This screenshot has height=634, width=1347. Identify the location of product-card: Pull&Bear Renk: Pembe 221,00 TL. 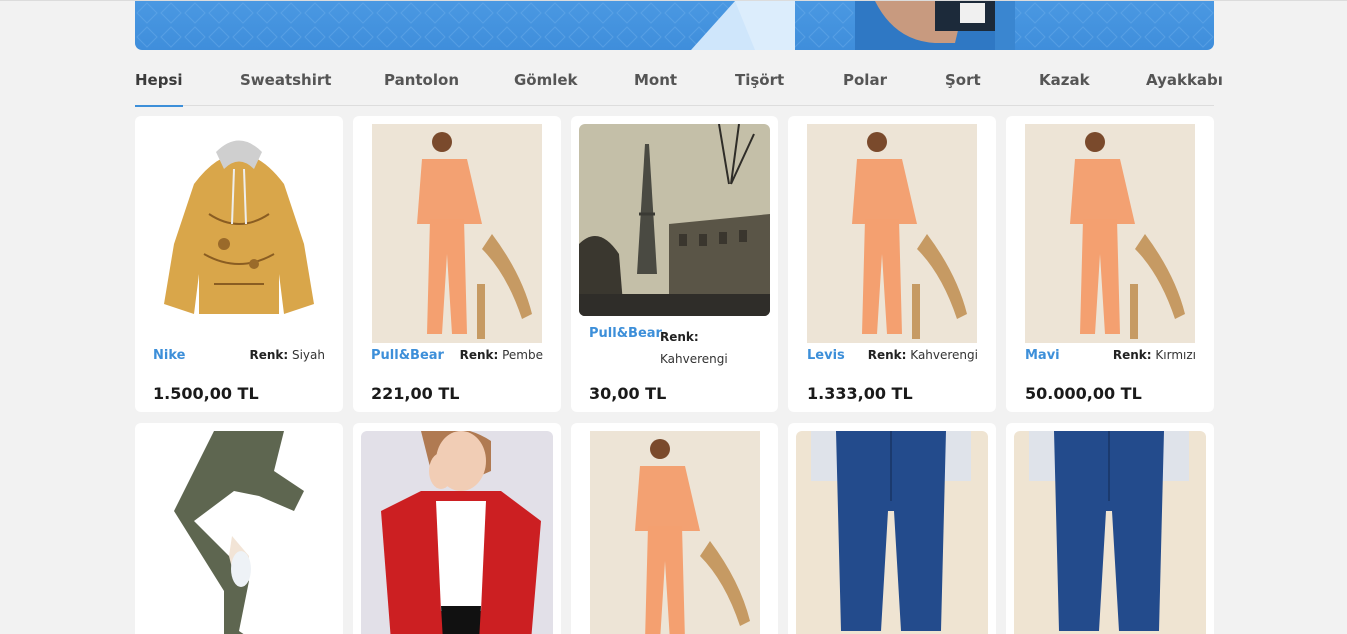
(457, 264).